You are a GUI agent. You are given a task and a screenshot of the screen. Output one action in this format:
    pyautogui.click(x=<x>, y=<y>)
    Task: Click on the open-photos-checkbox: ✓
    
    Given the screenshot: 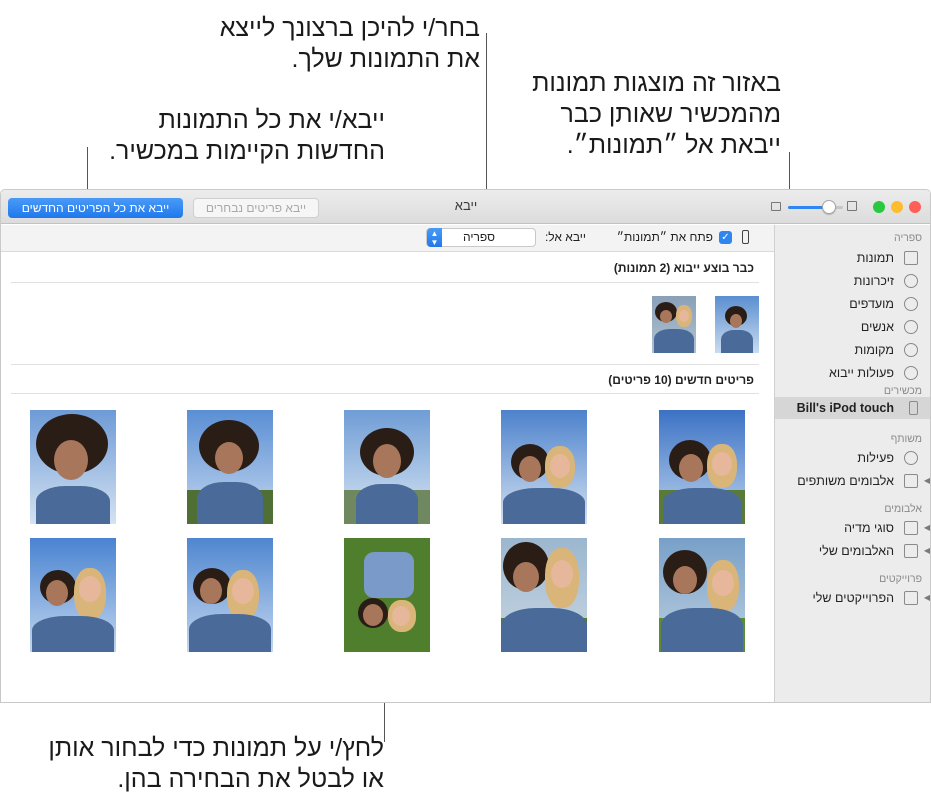 What is the action you would take?
    pyautogui.click(x=725, y=237)
    